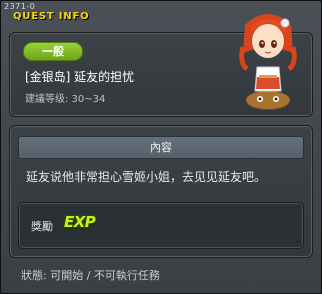 This screenshot has width=322, height=294. Describe the element at coordinates (90, 275) in the screenshot. I see `quest-status-text: 狀態: 可開始 / 不可執行任務` at that location.